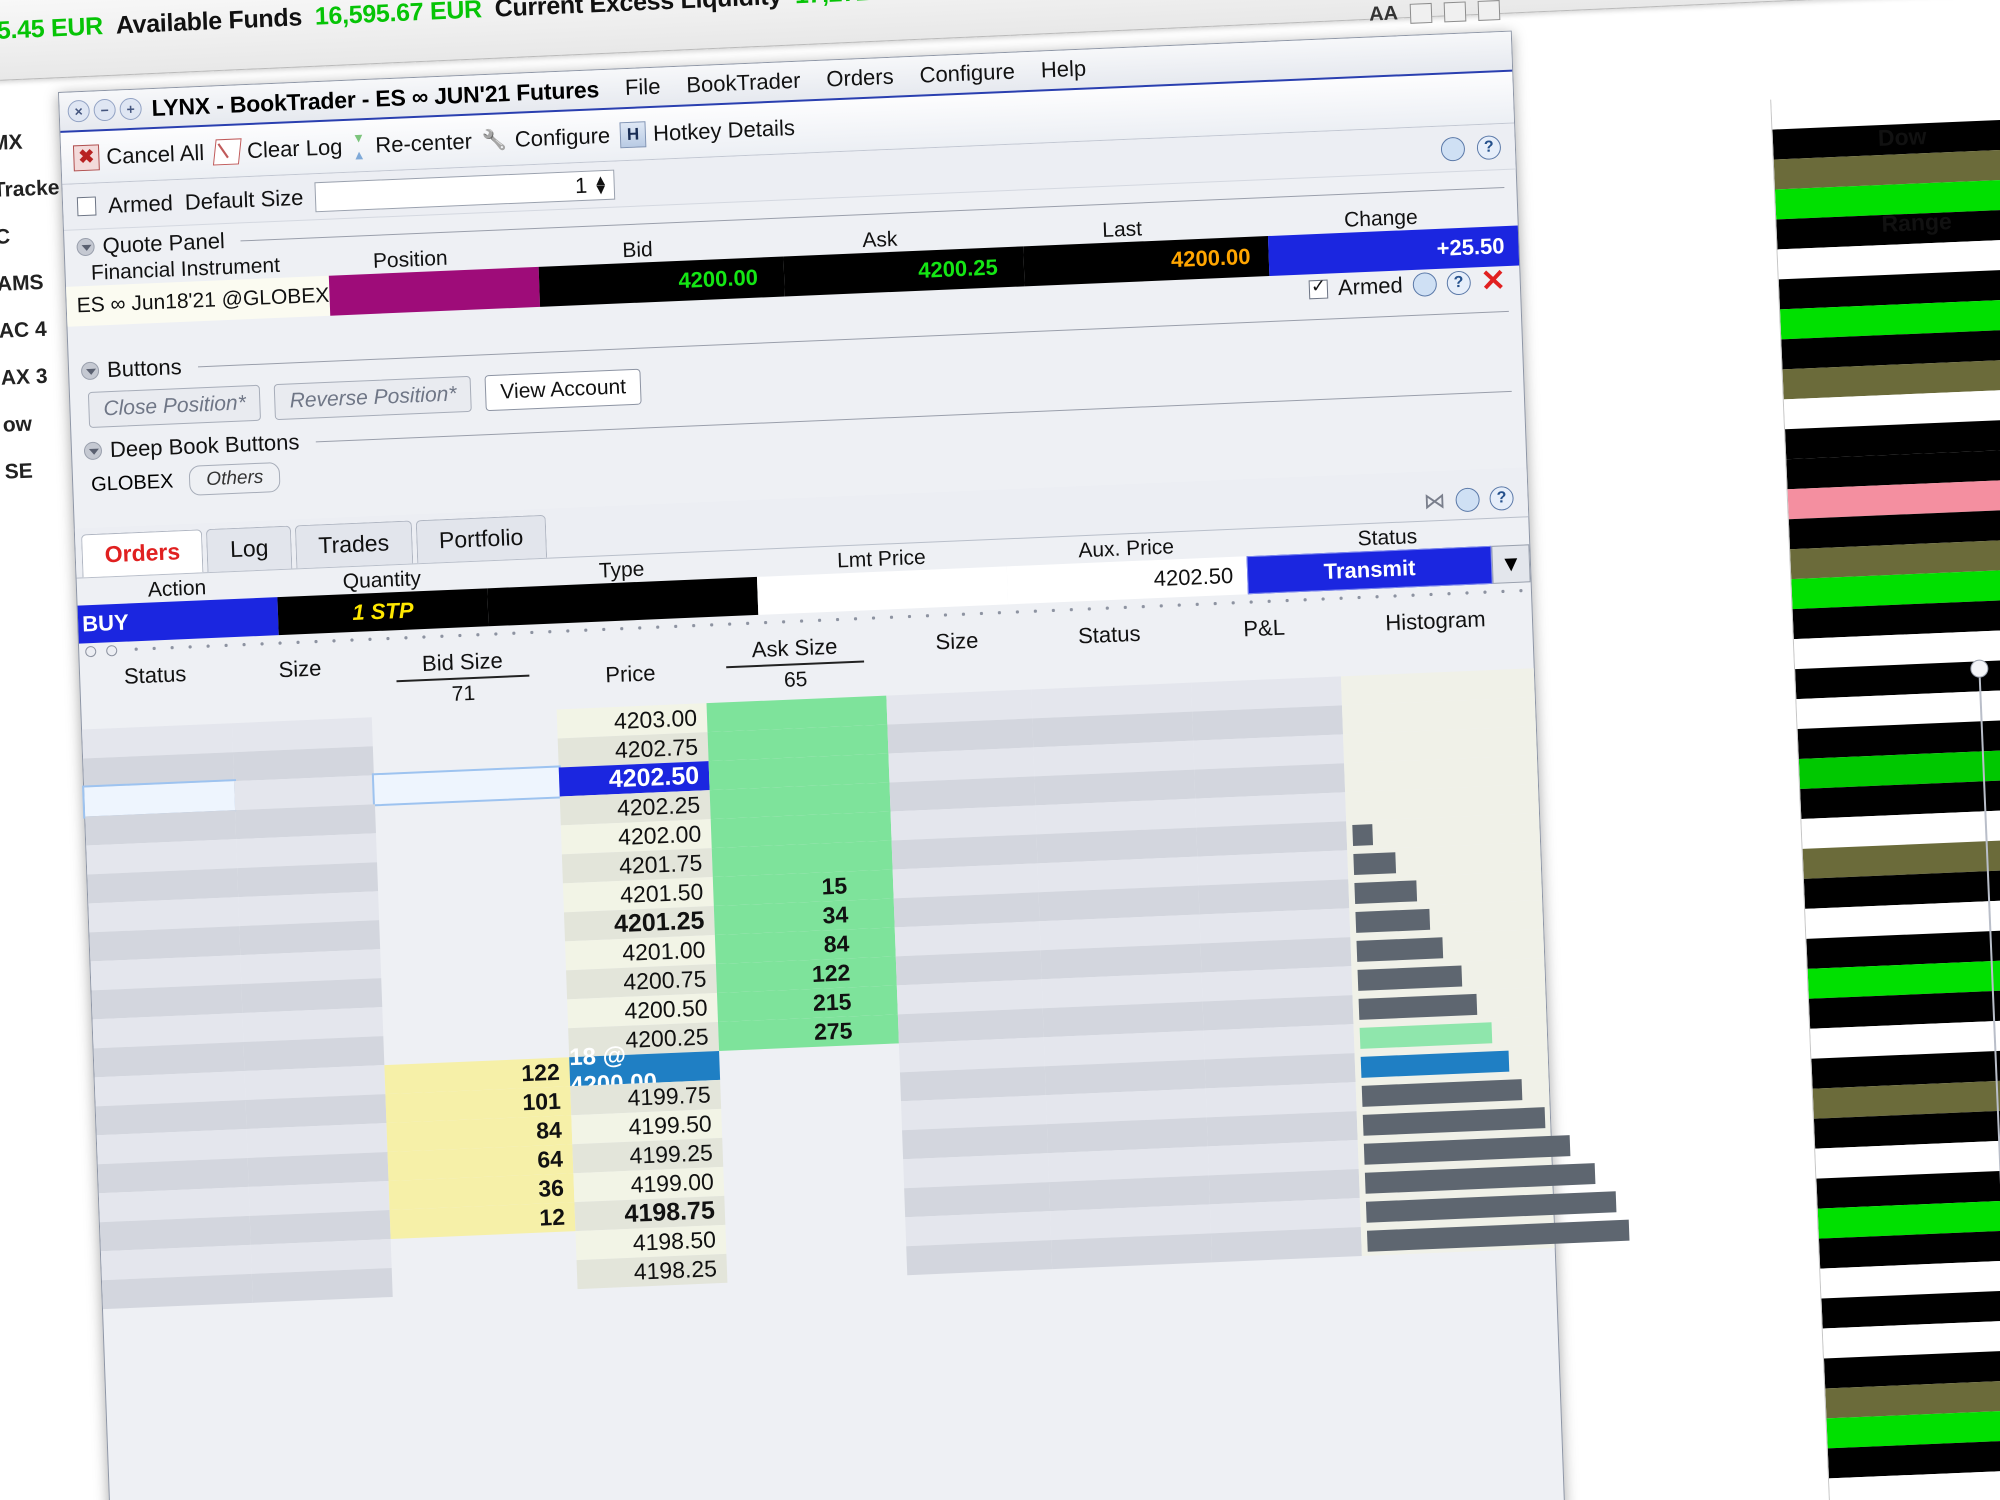  What do you see at coordinates (164, 243) in the screenshot?
I see `quote-panel-title: Quote Panel` at bounding box center [164, 243].